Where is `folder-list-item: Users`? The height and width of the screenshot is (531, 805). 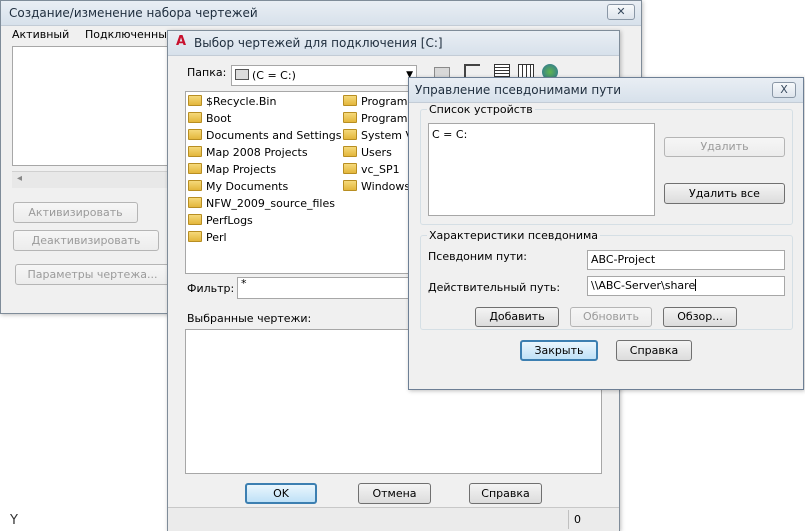
folder-list-item: Users is located at coordinates (367, 153).